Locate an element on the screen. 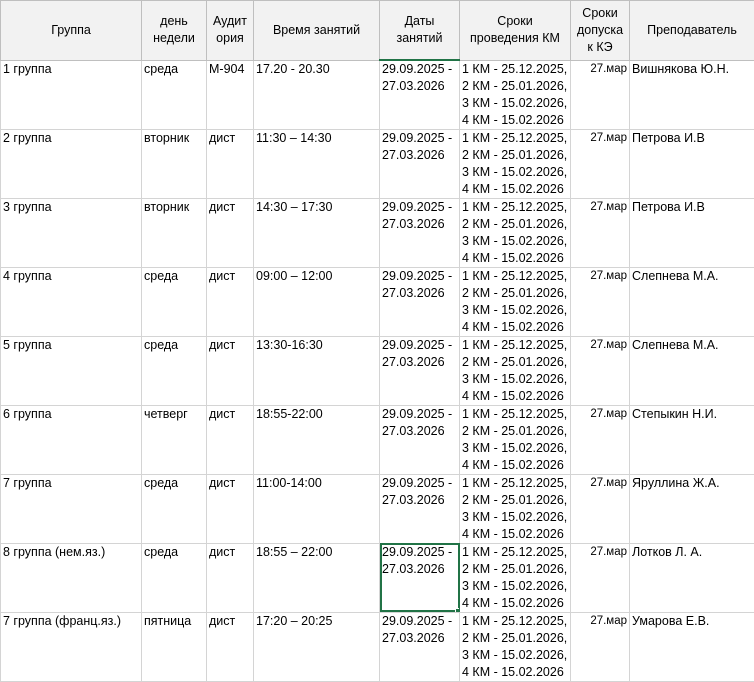 The width and height of the screenshot is (754, 682). cell-teacher: Вишнякова Ю.Н. is located at coordinates (692, 94).